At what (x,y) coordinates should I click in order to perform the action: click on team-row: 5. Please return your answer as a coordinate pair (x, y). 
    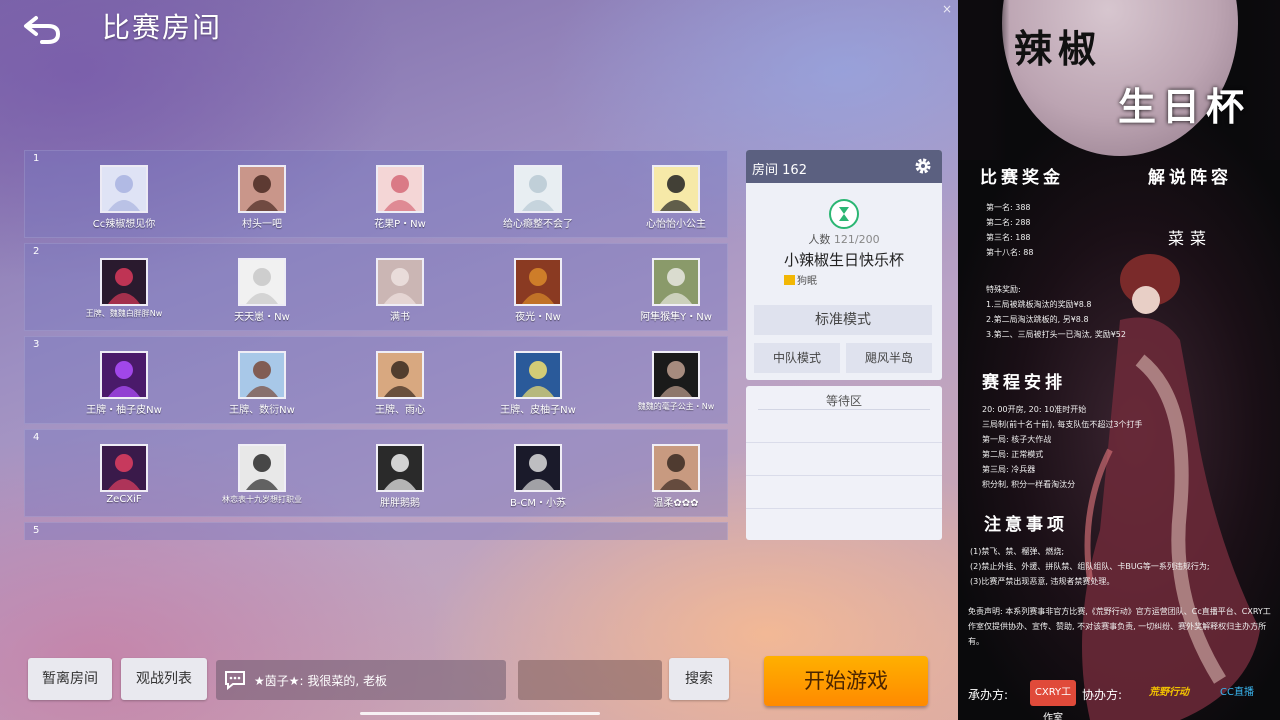
    Looking at the image, I should click on (376, 531).